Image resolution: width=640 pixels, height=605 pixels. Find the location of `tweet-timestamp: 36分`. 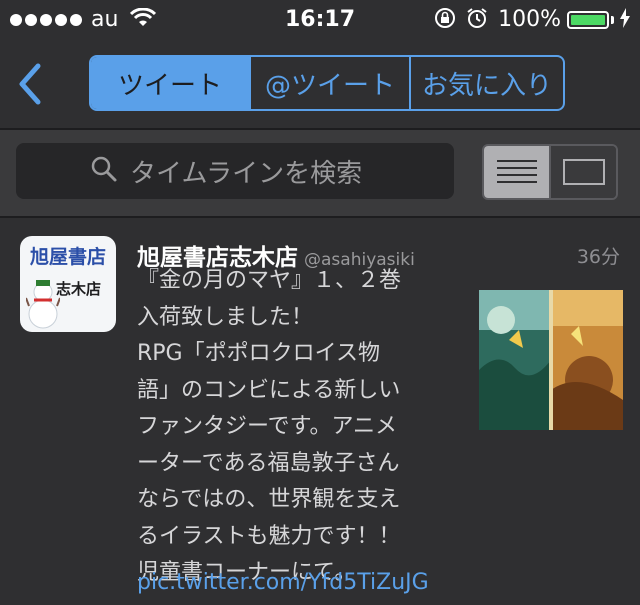

tweet-timestamp: 36分 is located at coordinates (598, 257).